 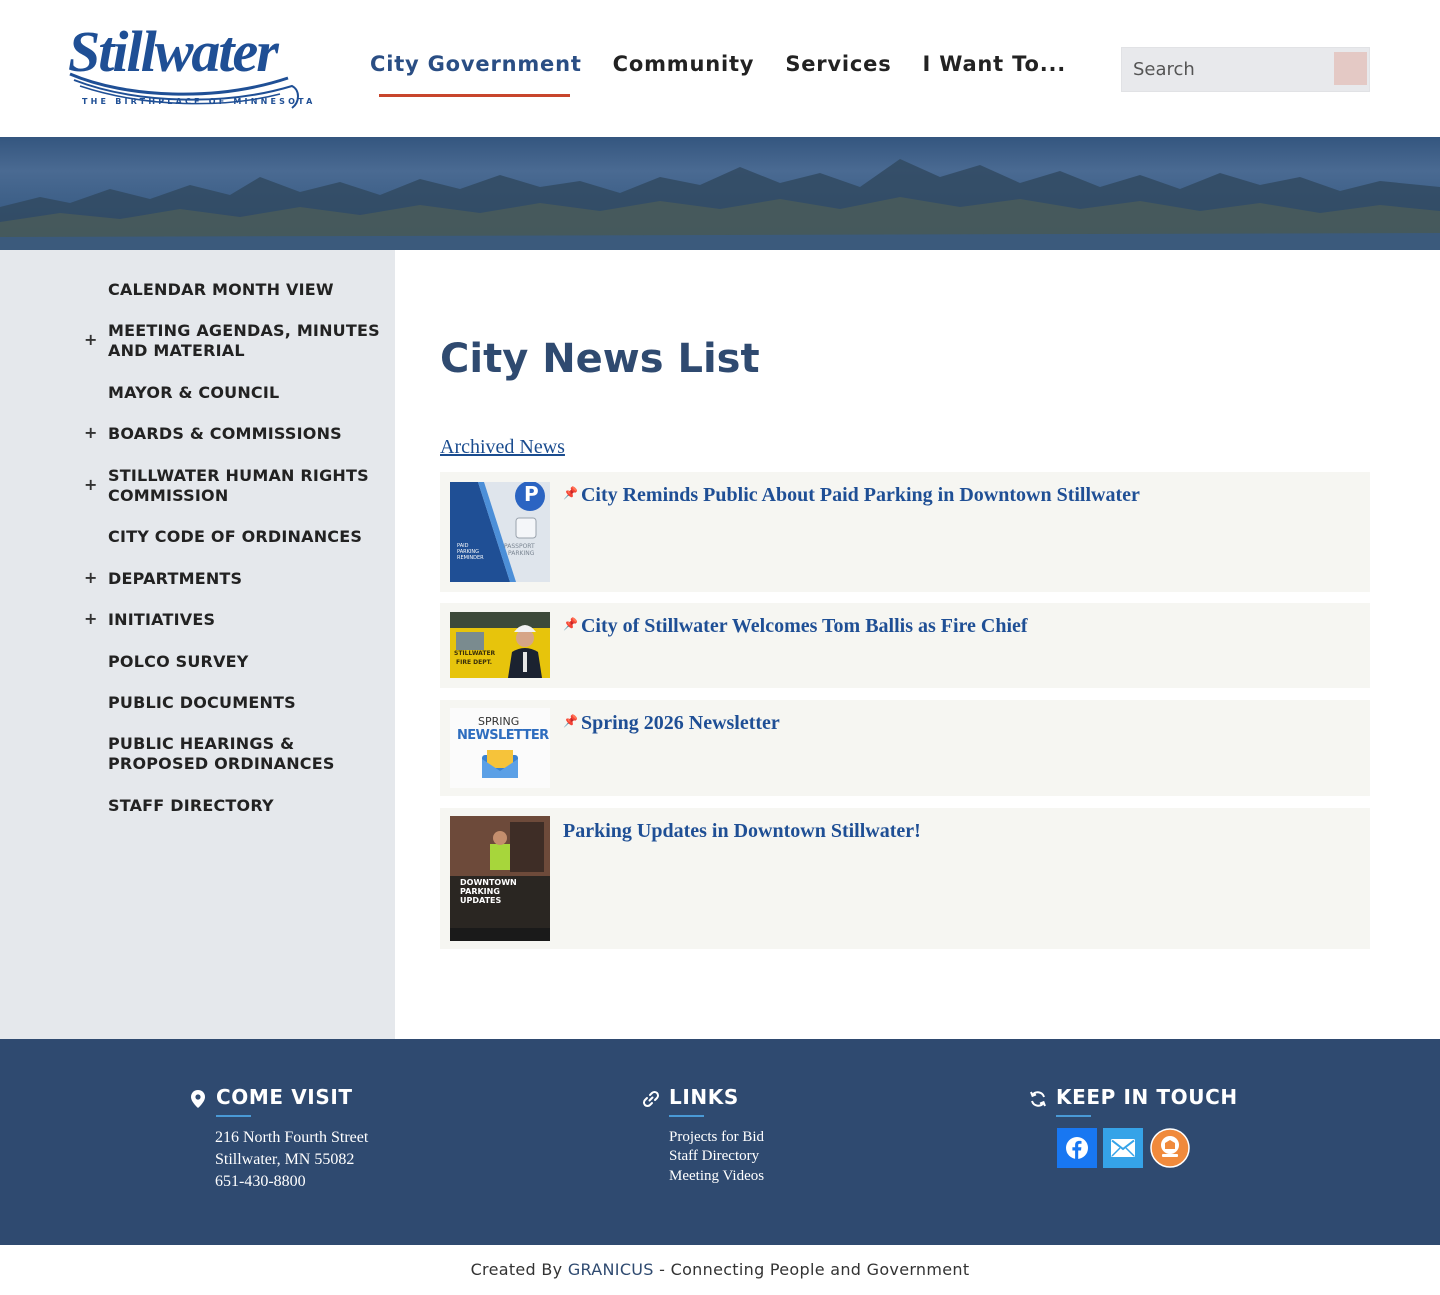 I want to click on footer-link-meeting-videos: Meeting Videos, so click(x=716, y=1176).